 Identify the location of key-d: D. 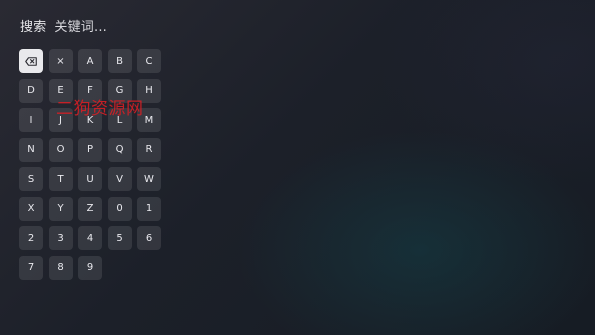
(31, 90).